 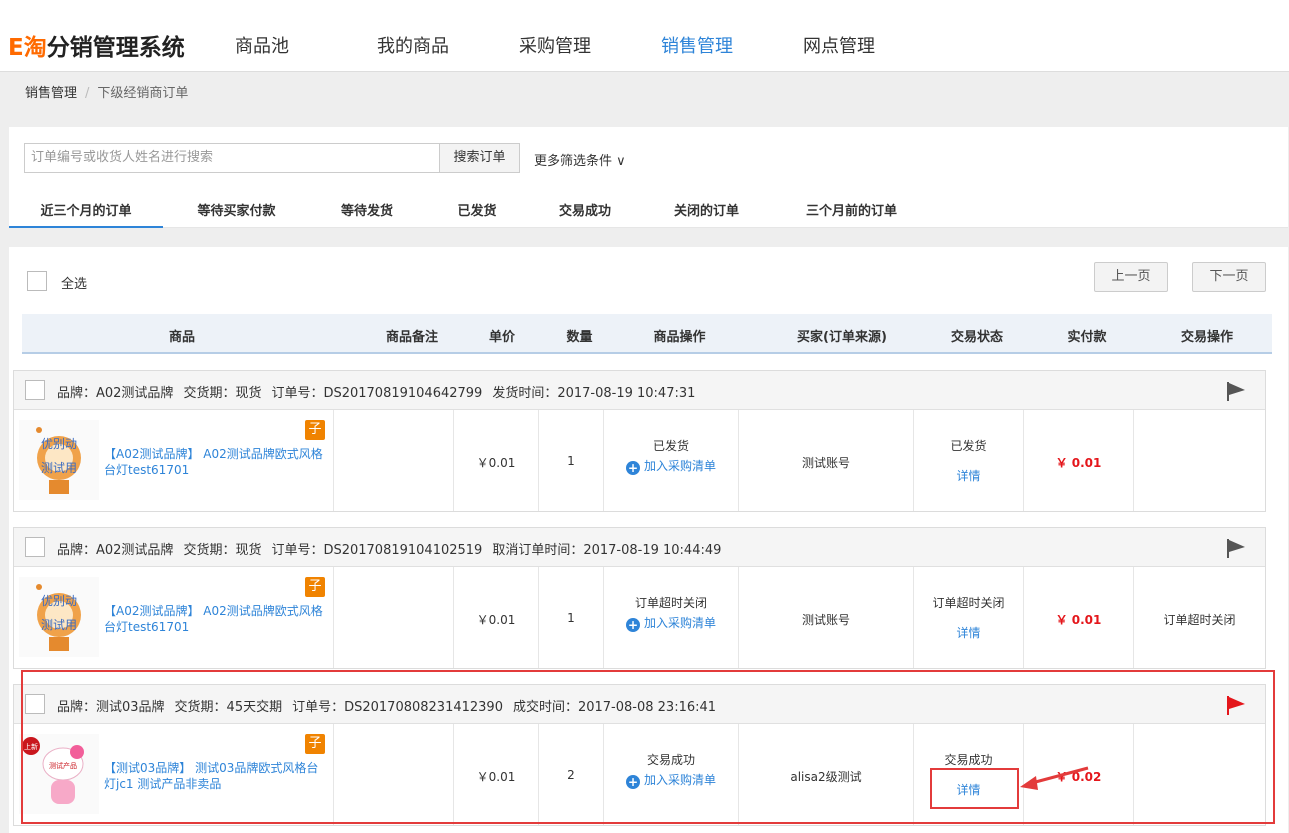 What do you see at coordinates (96, 45) in the screenshot?
I see `logo: E淘分销管理系统` at bounding box center [96, 45].